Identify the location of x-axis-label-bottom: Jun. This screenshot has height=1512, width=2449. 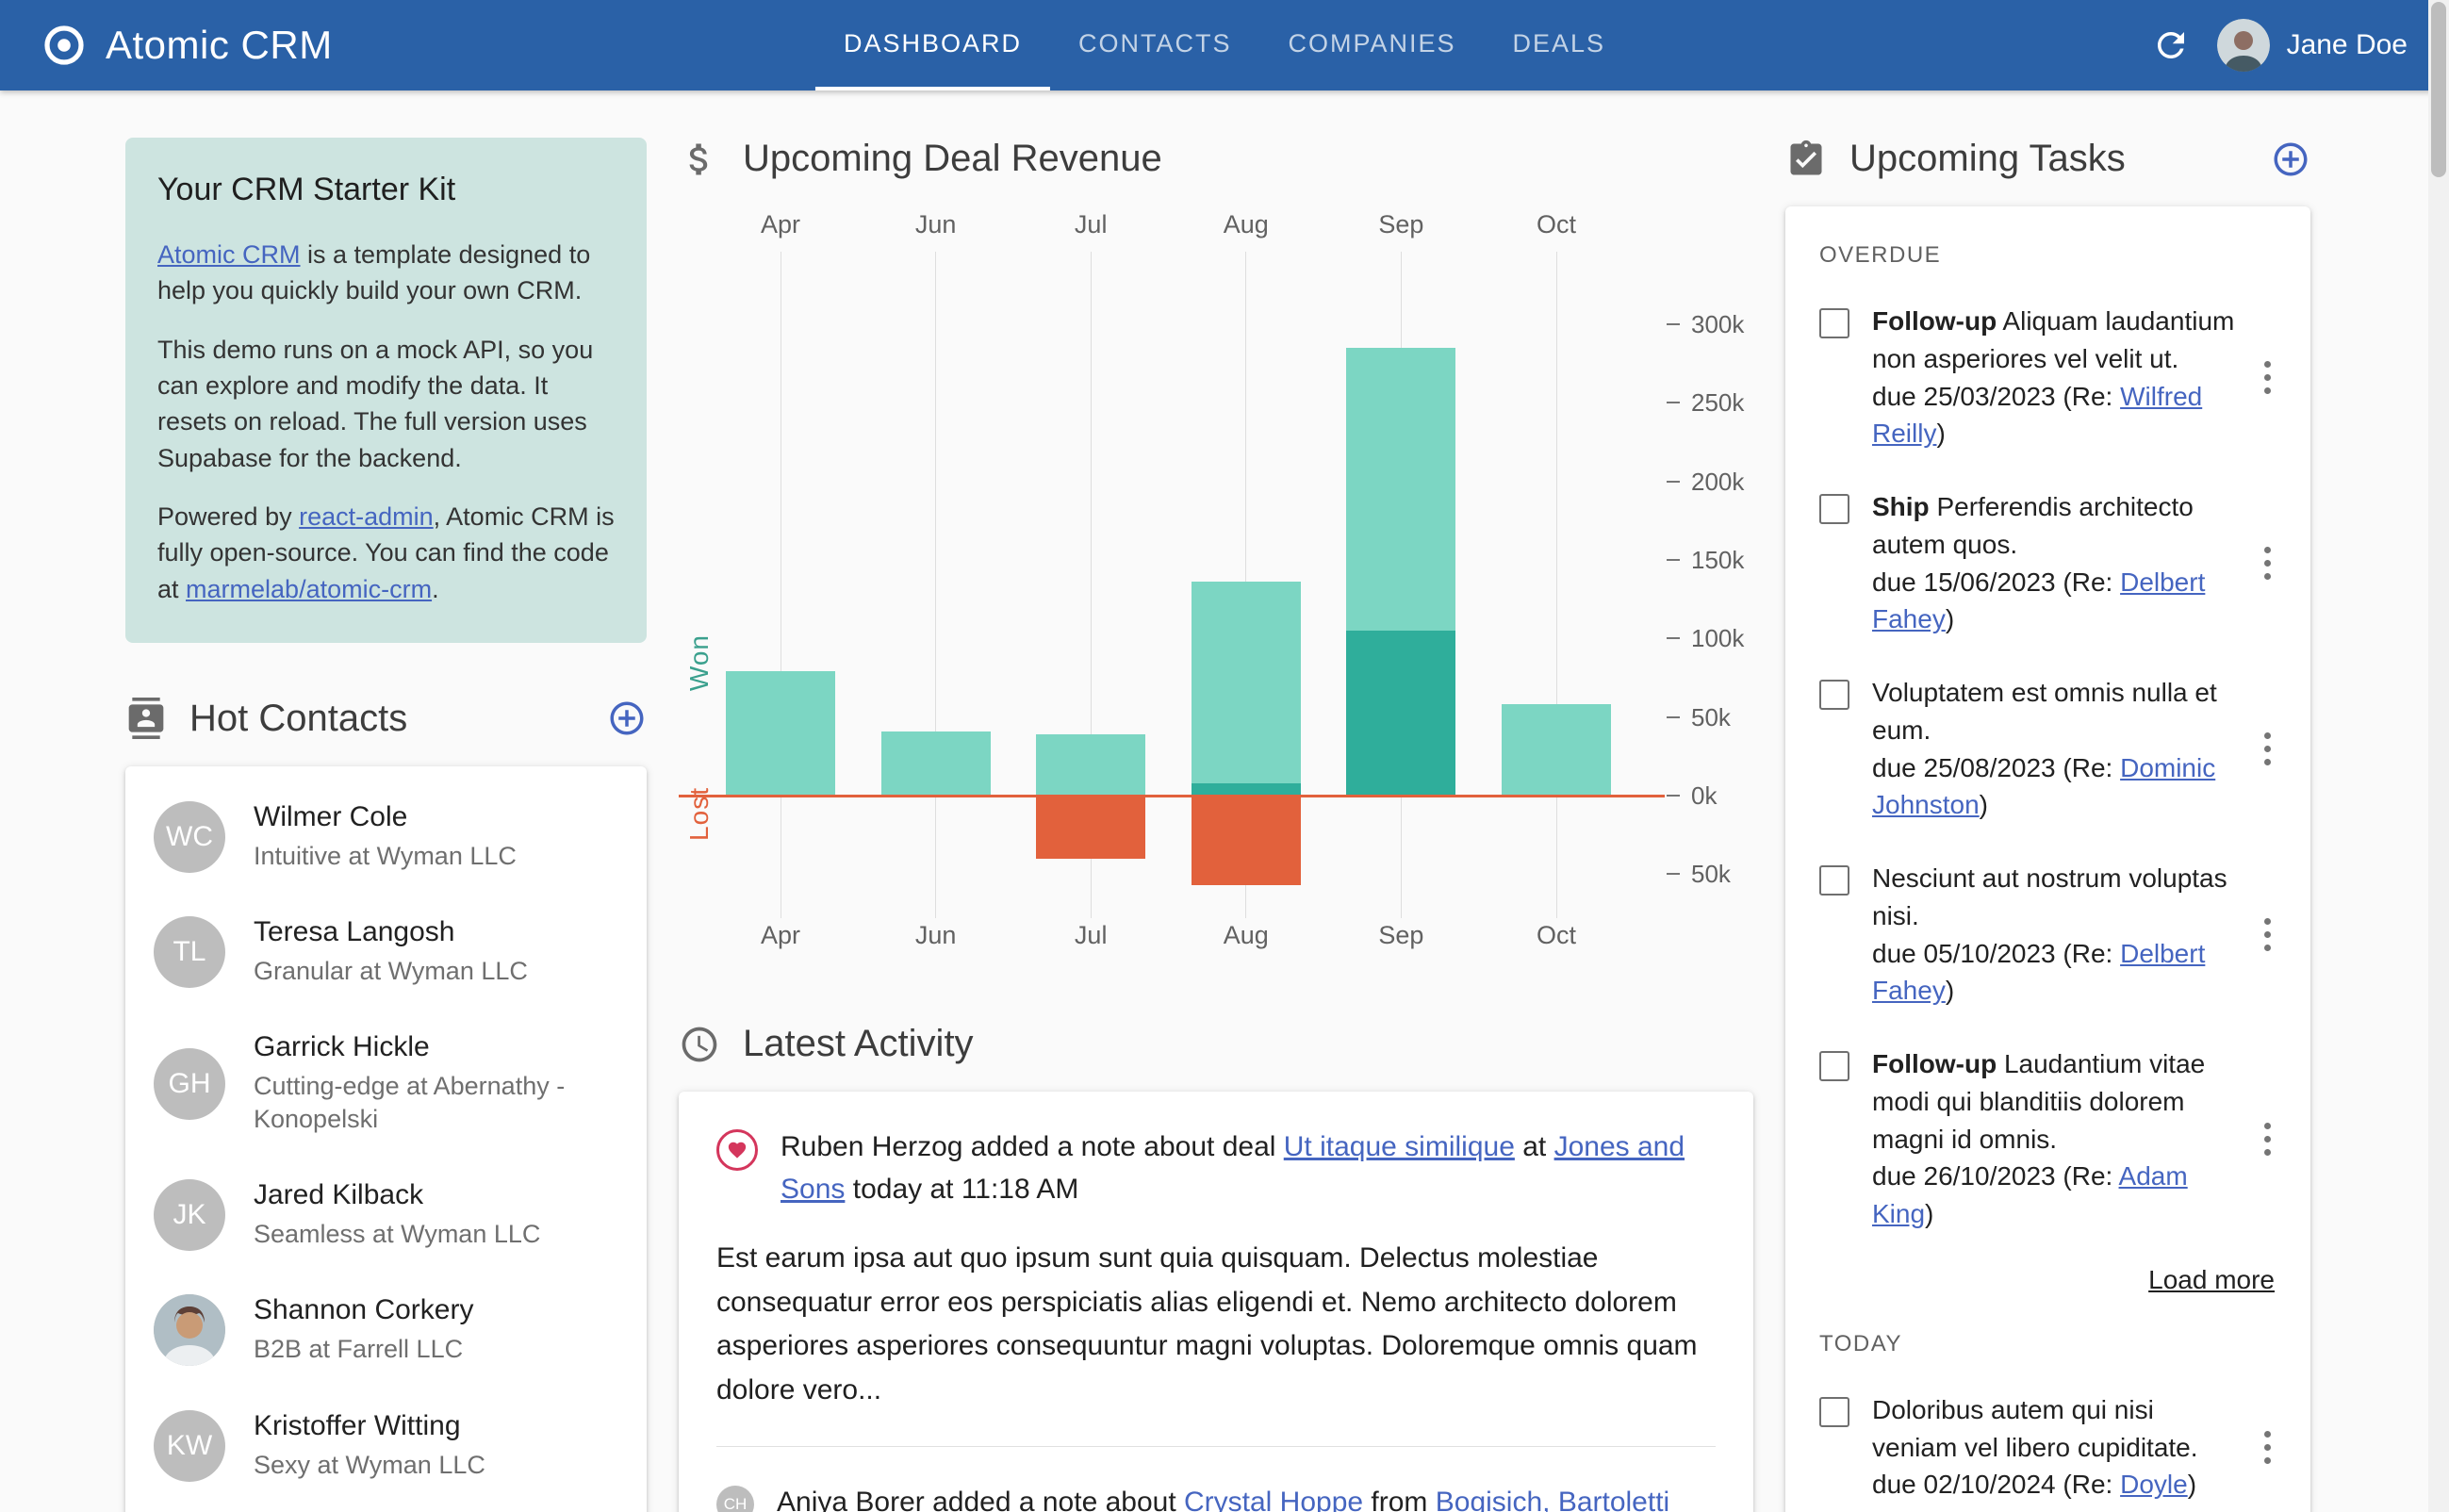
(935, 935).